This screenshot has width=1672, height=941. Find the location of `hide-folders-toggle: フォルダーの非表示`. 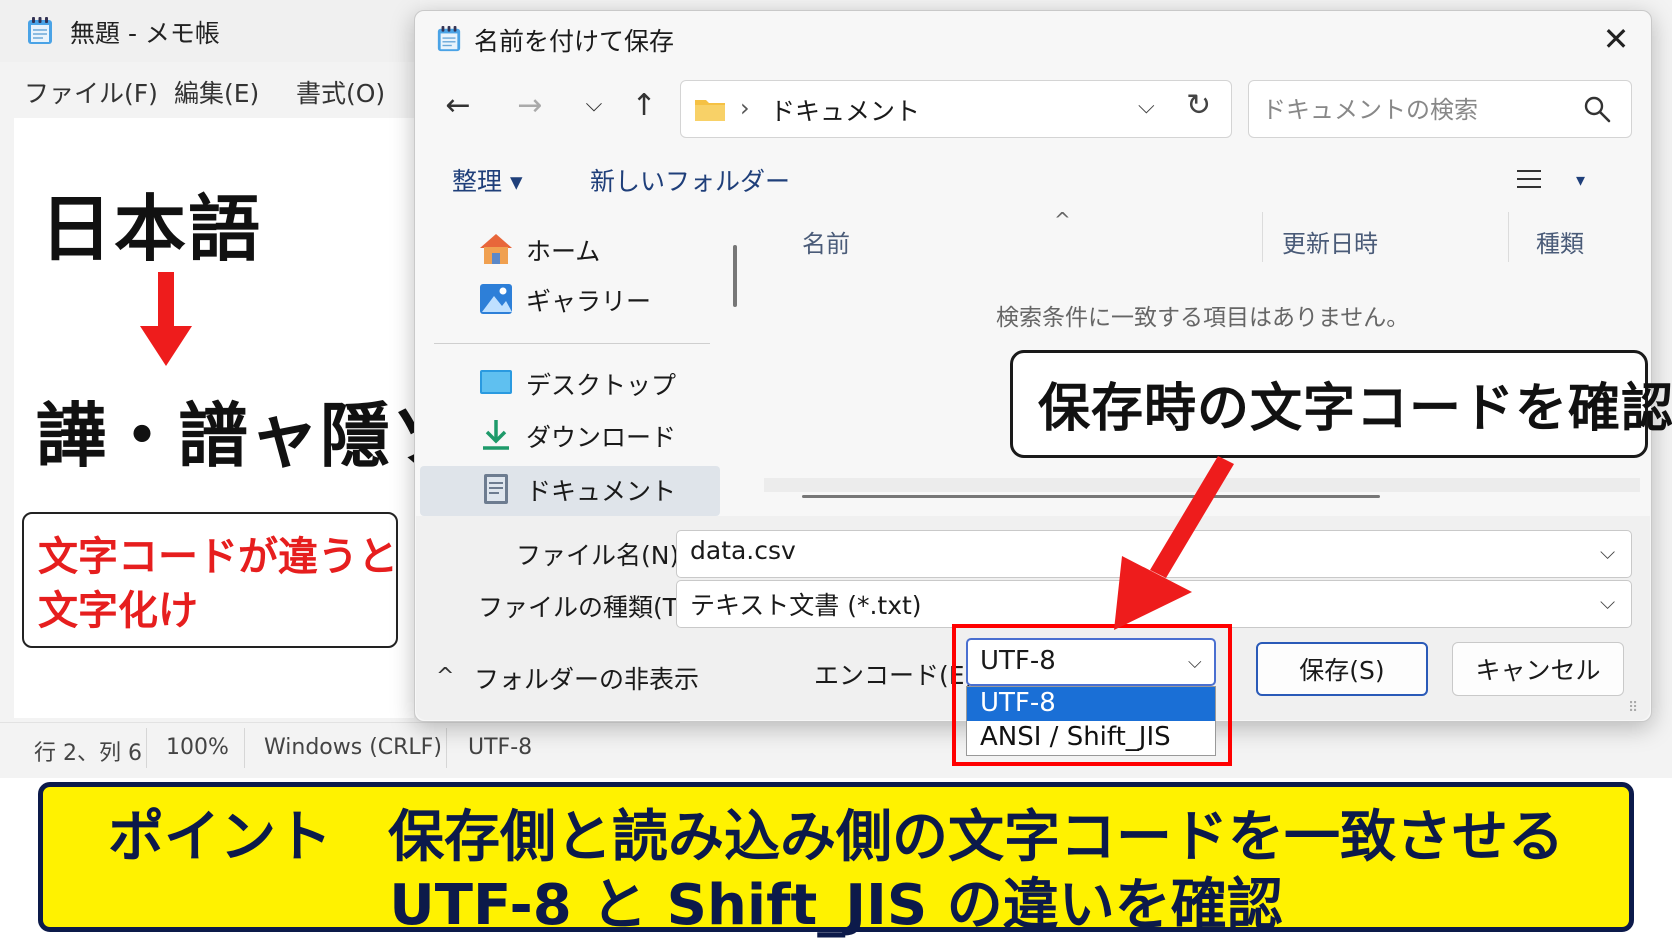

hide-folders-toggle: フォルダーの非表示 is located at coordinates (586, 678).